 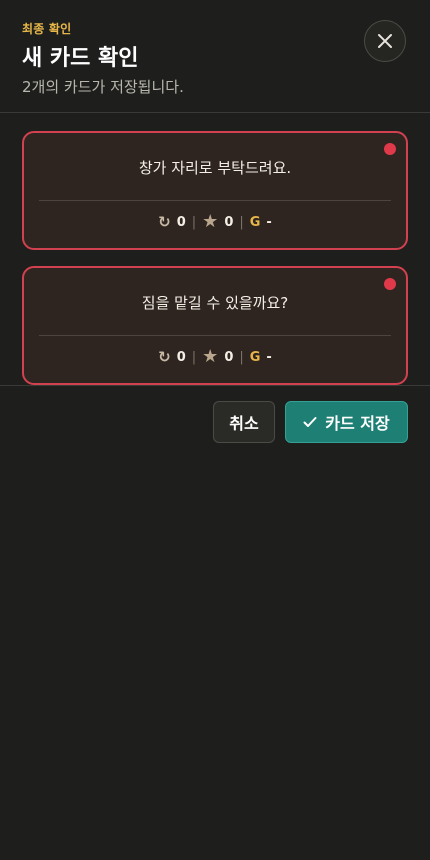 I want to click on page-subtitle: 2개의 카드가 저장됩니다., so click(x=103, y=87).